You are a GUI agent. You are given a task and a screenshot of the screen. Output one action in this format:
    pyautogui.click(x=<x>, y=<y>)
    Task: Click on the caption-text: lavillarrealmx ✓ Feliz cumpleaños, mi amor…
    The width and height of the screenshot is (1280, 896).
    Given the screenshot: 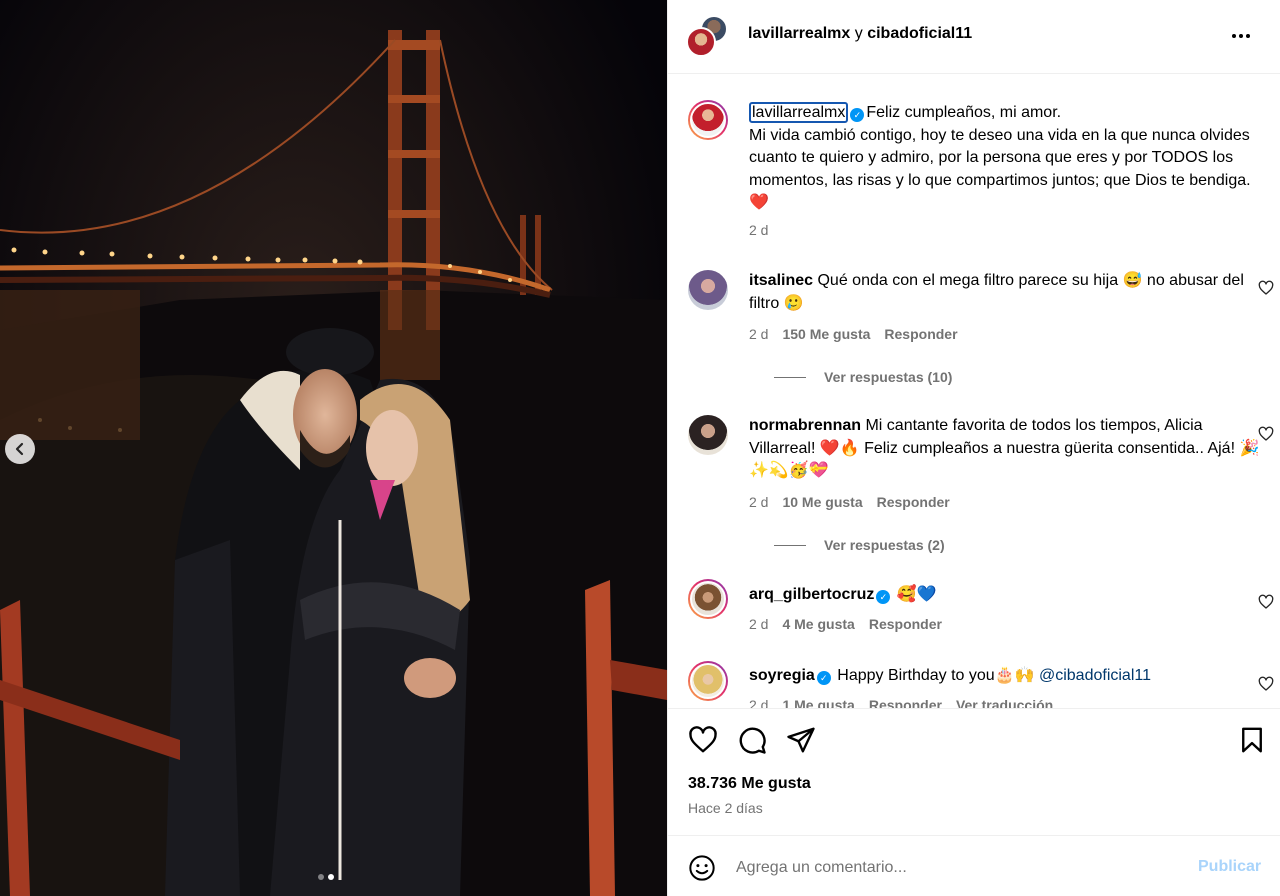 What is the action you would take?
    pyautogui.click(x=1005, y=158)
    